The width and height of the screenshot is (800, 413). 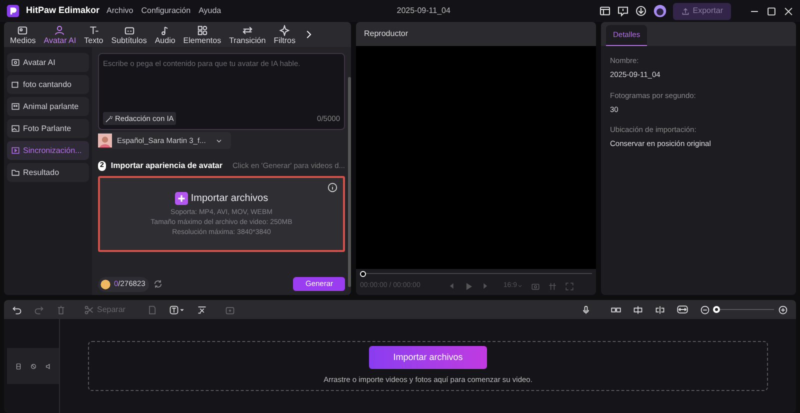 I want to click on panel-tab: Transición, so click(x=247, y=34).